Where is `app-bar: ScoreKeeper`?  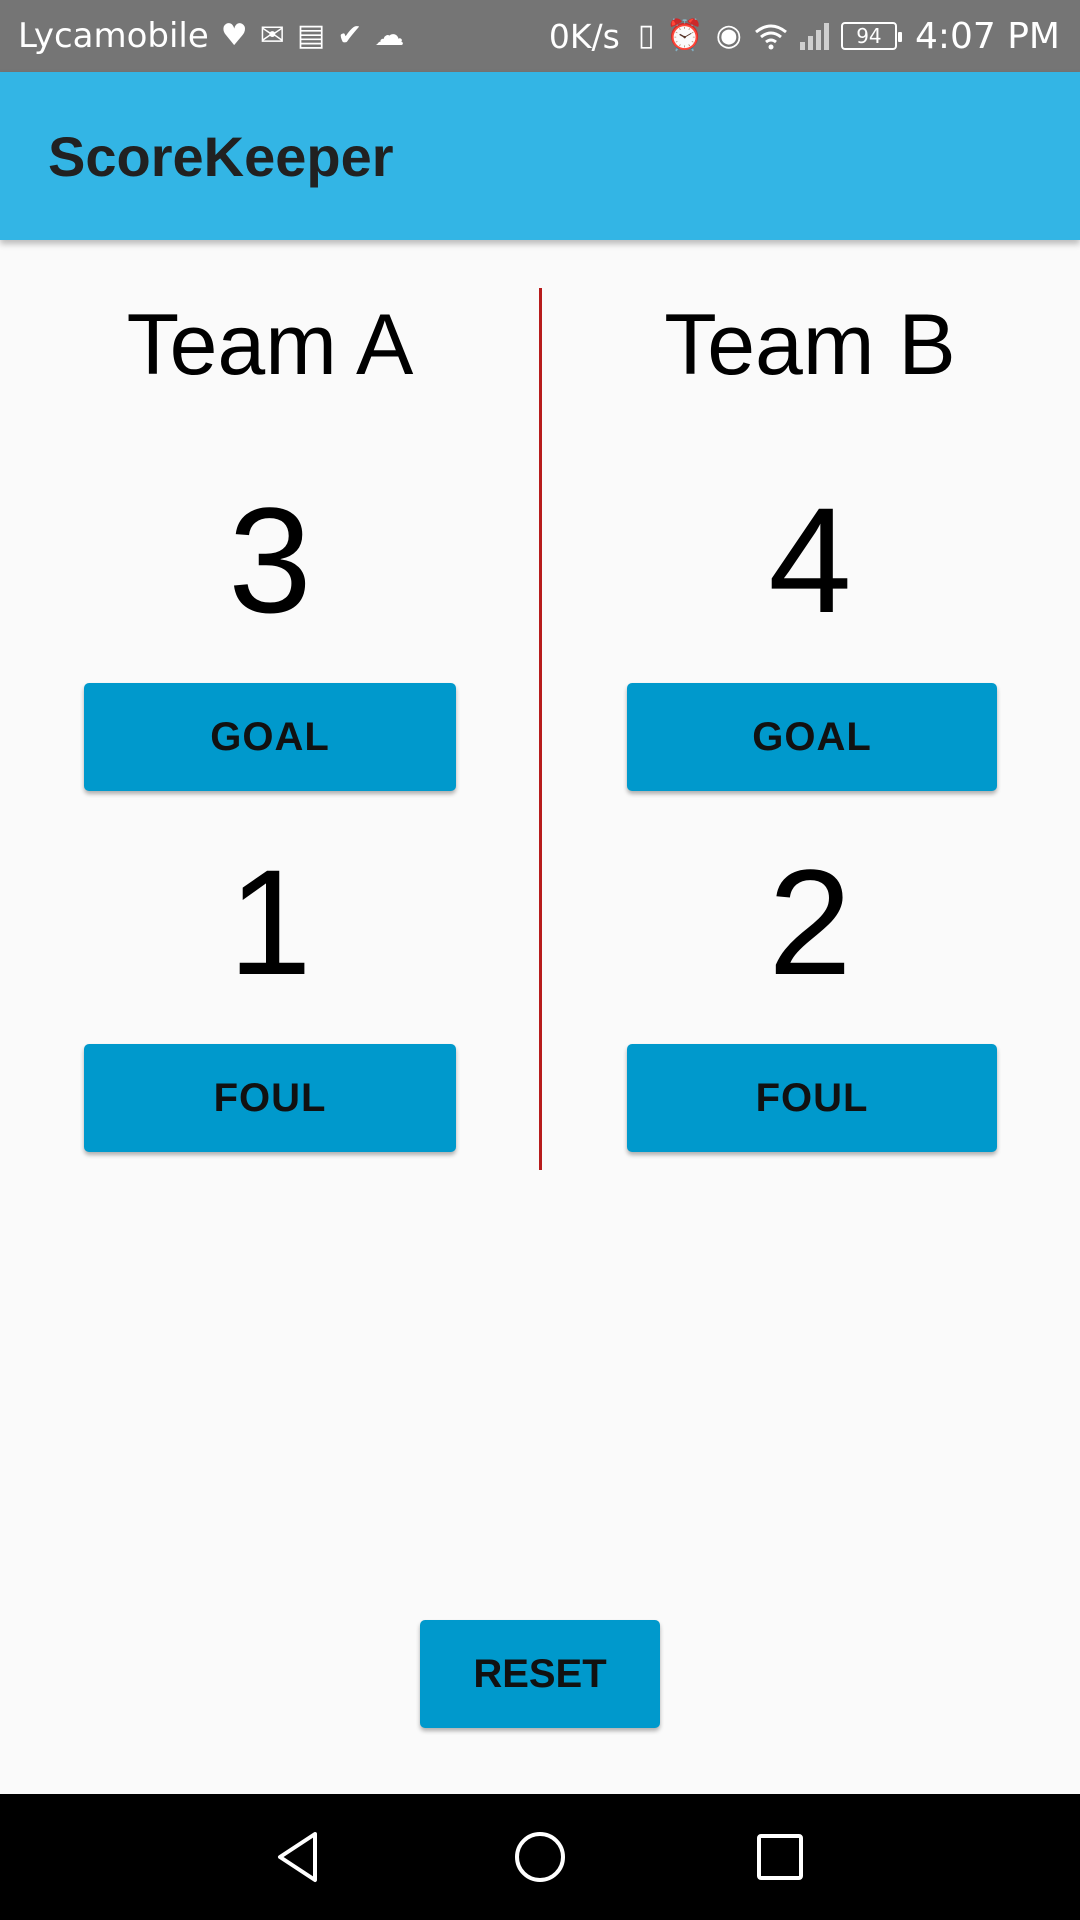 app-bar: ScoreKeeper is located at coordinates (540, 156).